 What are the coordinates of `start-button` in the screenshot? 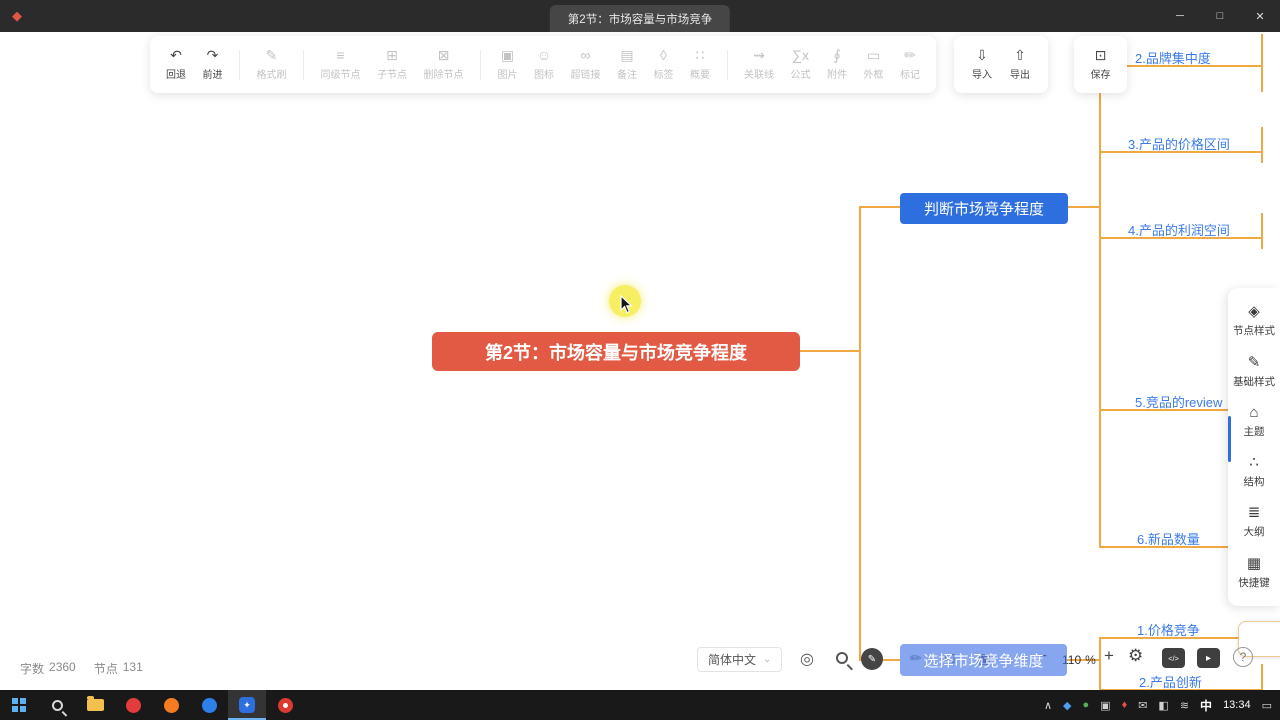 It's located at (19, 705).